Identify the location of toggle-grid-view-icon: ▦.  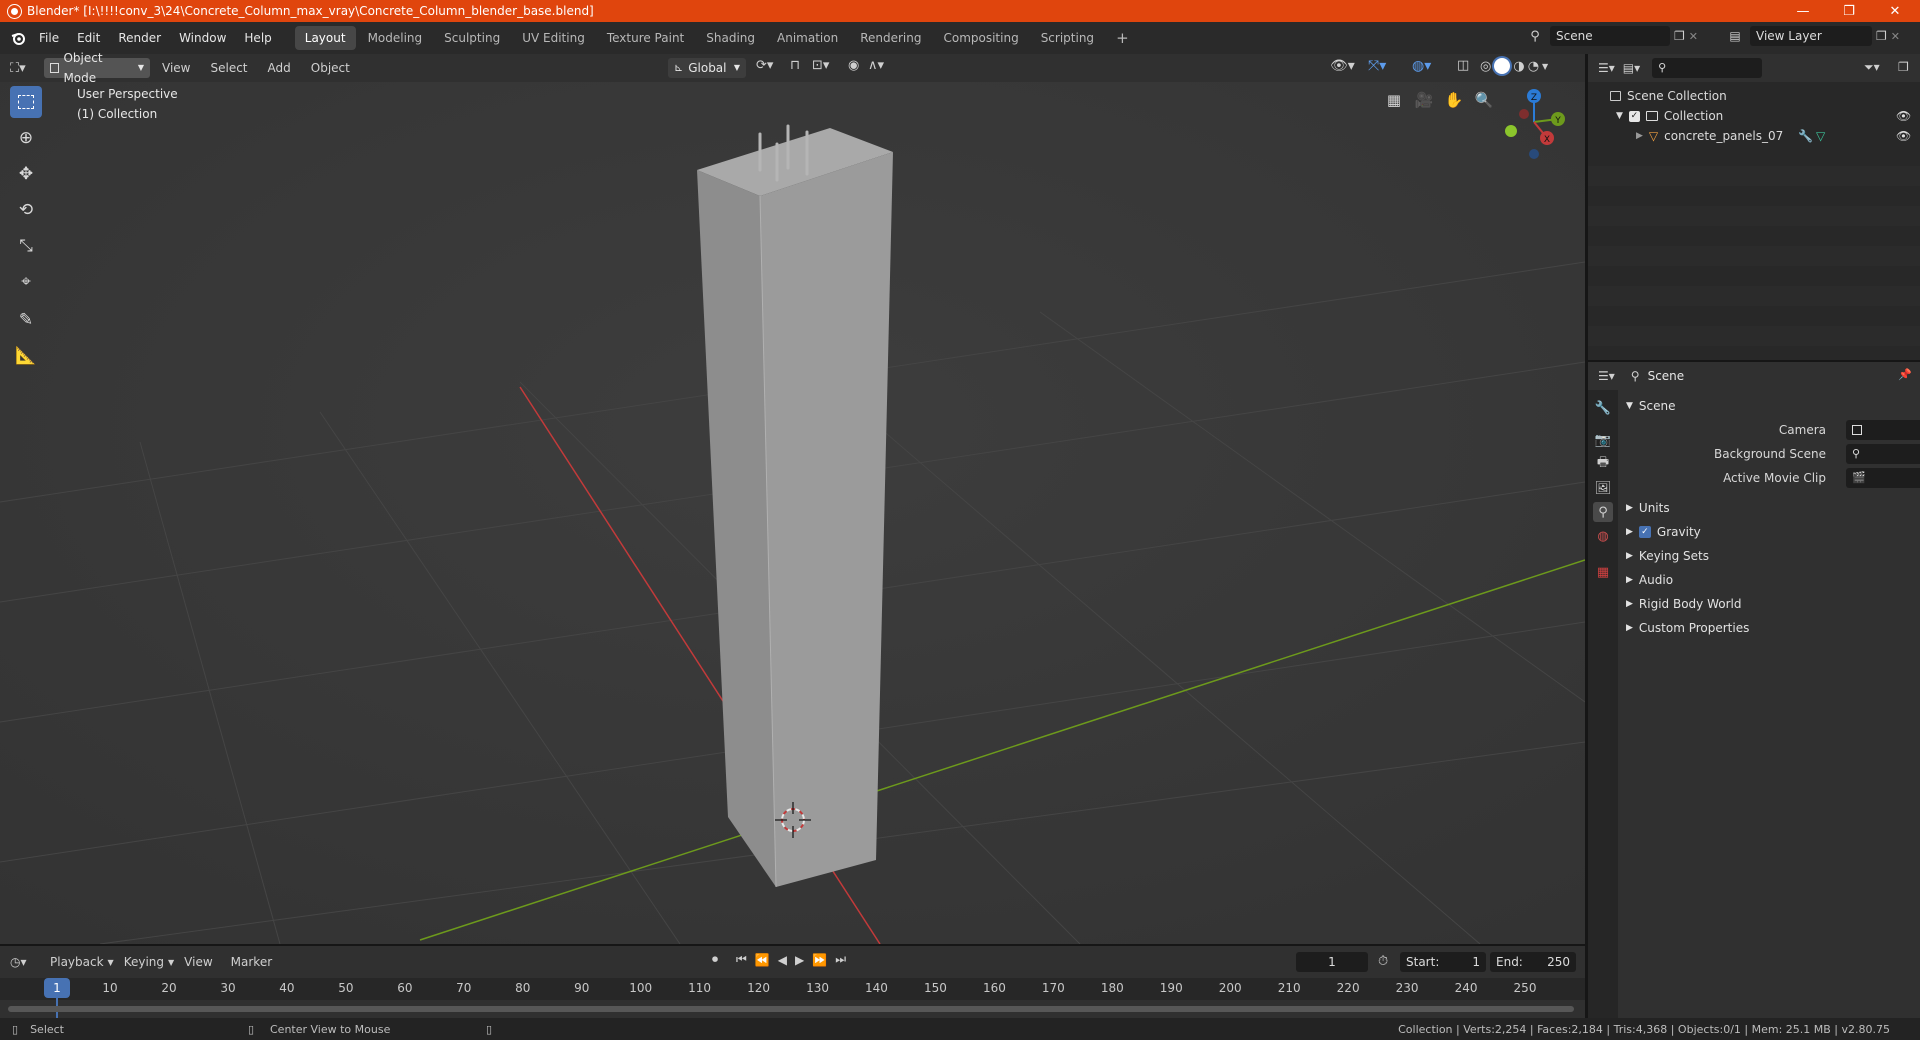
(1394, 100).